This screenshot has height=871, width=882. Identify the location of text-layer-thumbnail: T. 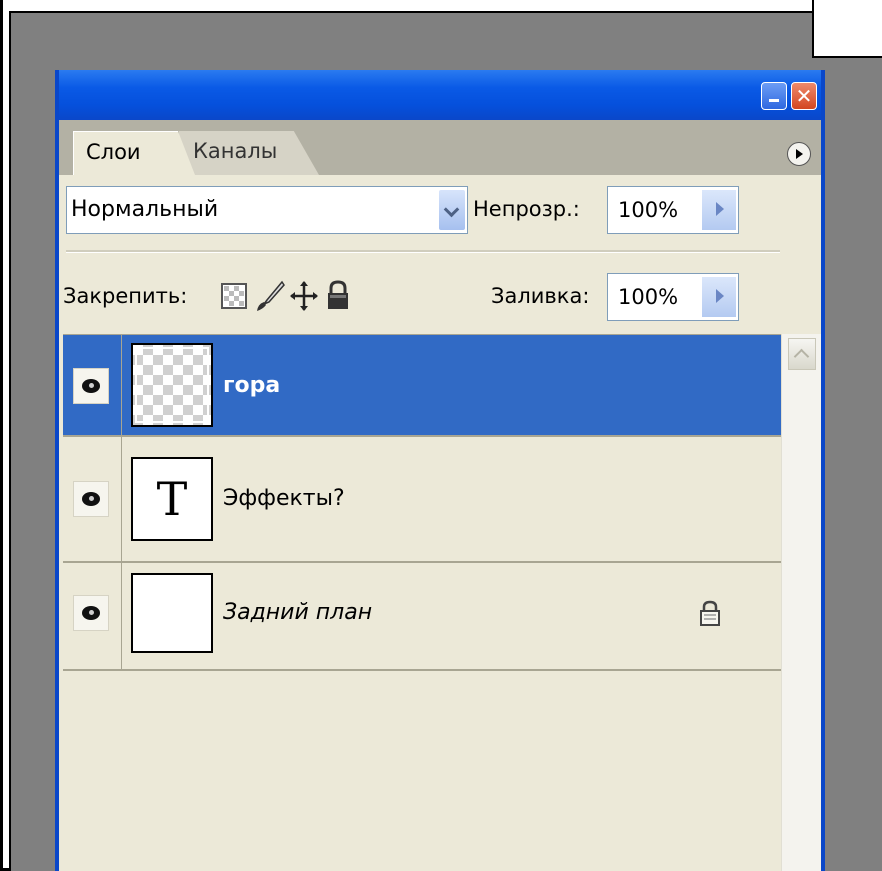
(172, 499).